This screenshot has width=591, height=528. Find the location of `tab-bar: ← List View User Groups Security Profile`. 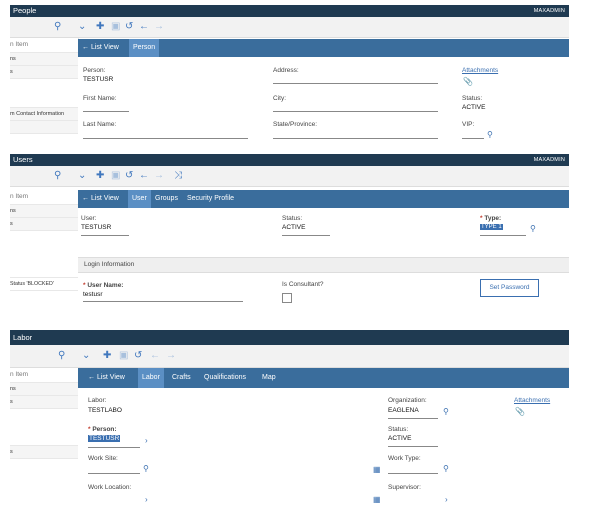

tab-bar: ← List View User Groups Security Profile is located at coordinates (323, 199).